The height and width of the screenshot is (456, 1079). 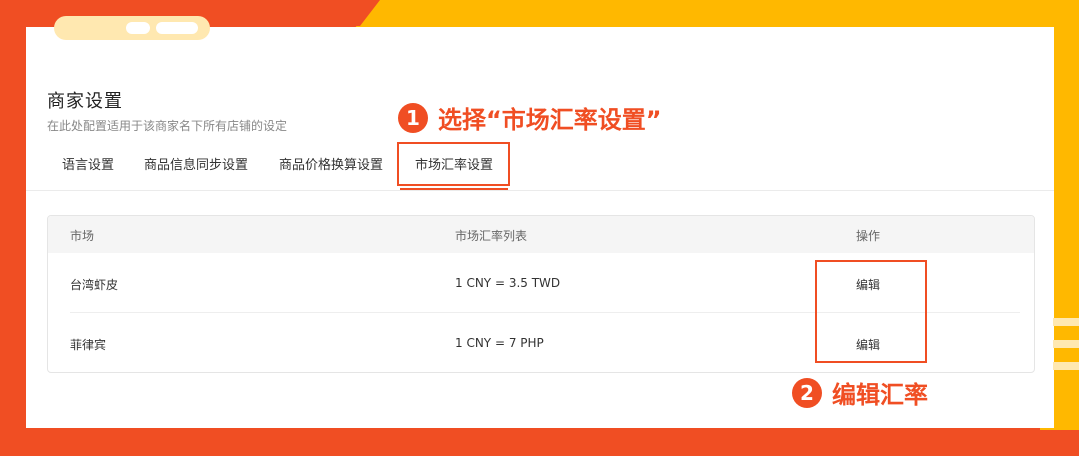 What do you see at coordinates (880, 395) in the screenshot?
I see `step-callout-text: 编辑汇率` at bounding box center [880, 395].